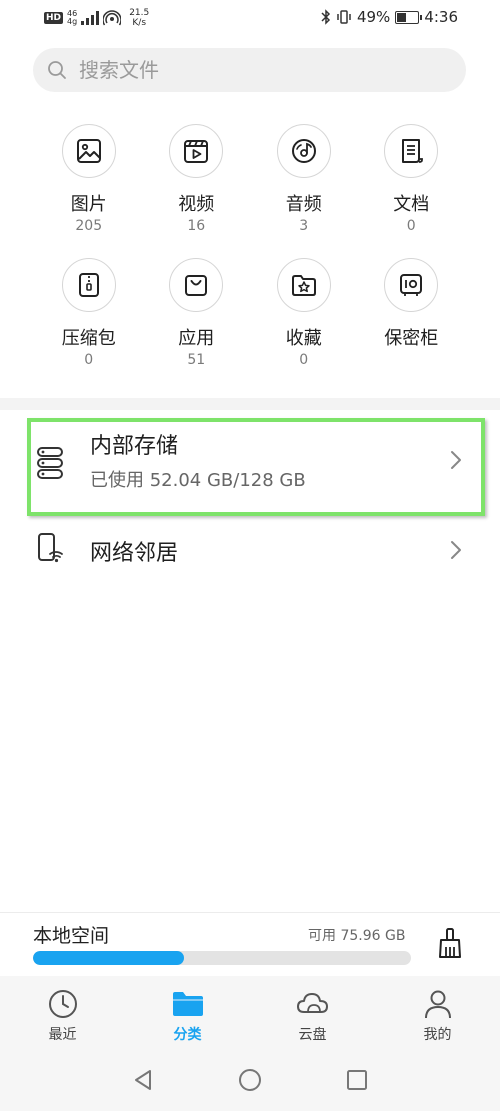  What do you see at coordinates (139, 13) in the screenshot?
I see `network-speed-value: 21.5` at bounding box center [139, 13].